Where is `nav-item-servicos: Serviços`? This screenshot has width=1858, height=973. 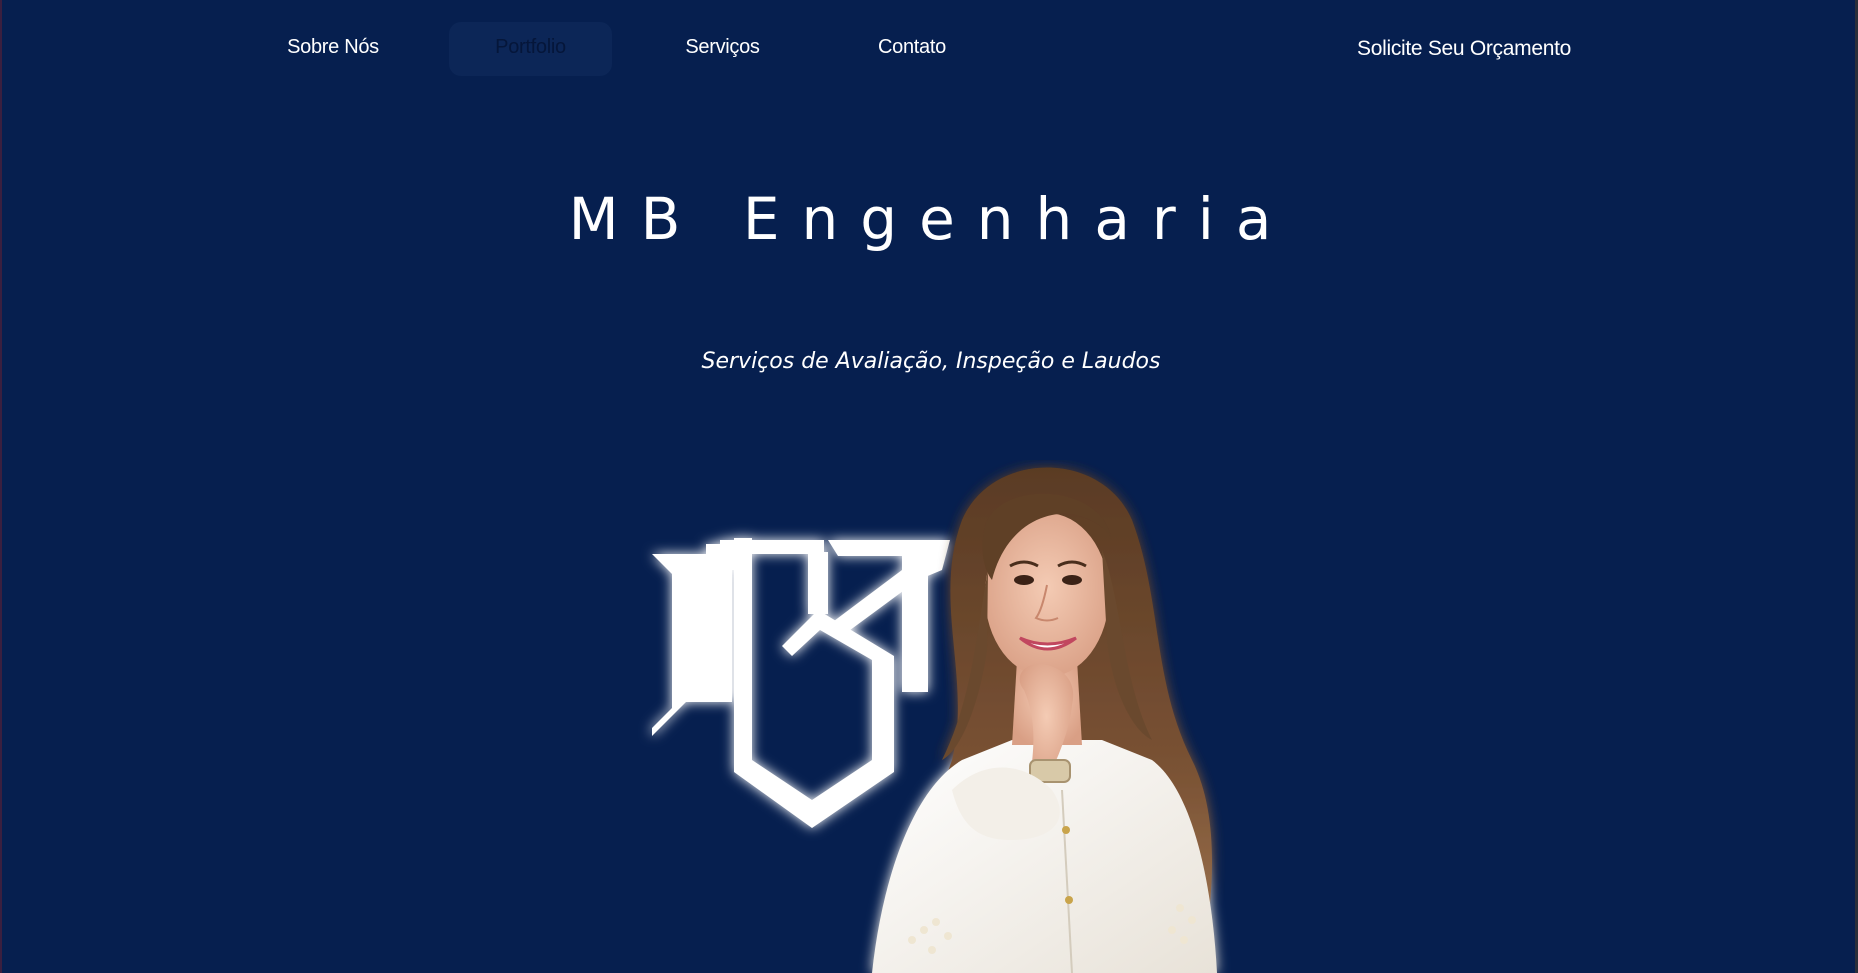 nav-item-servicos: Serviços is located at coordinates (722, 49).